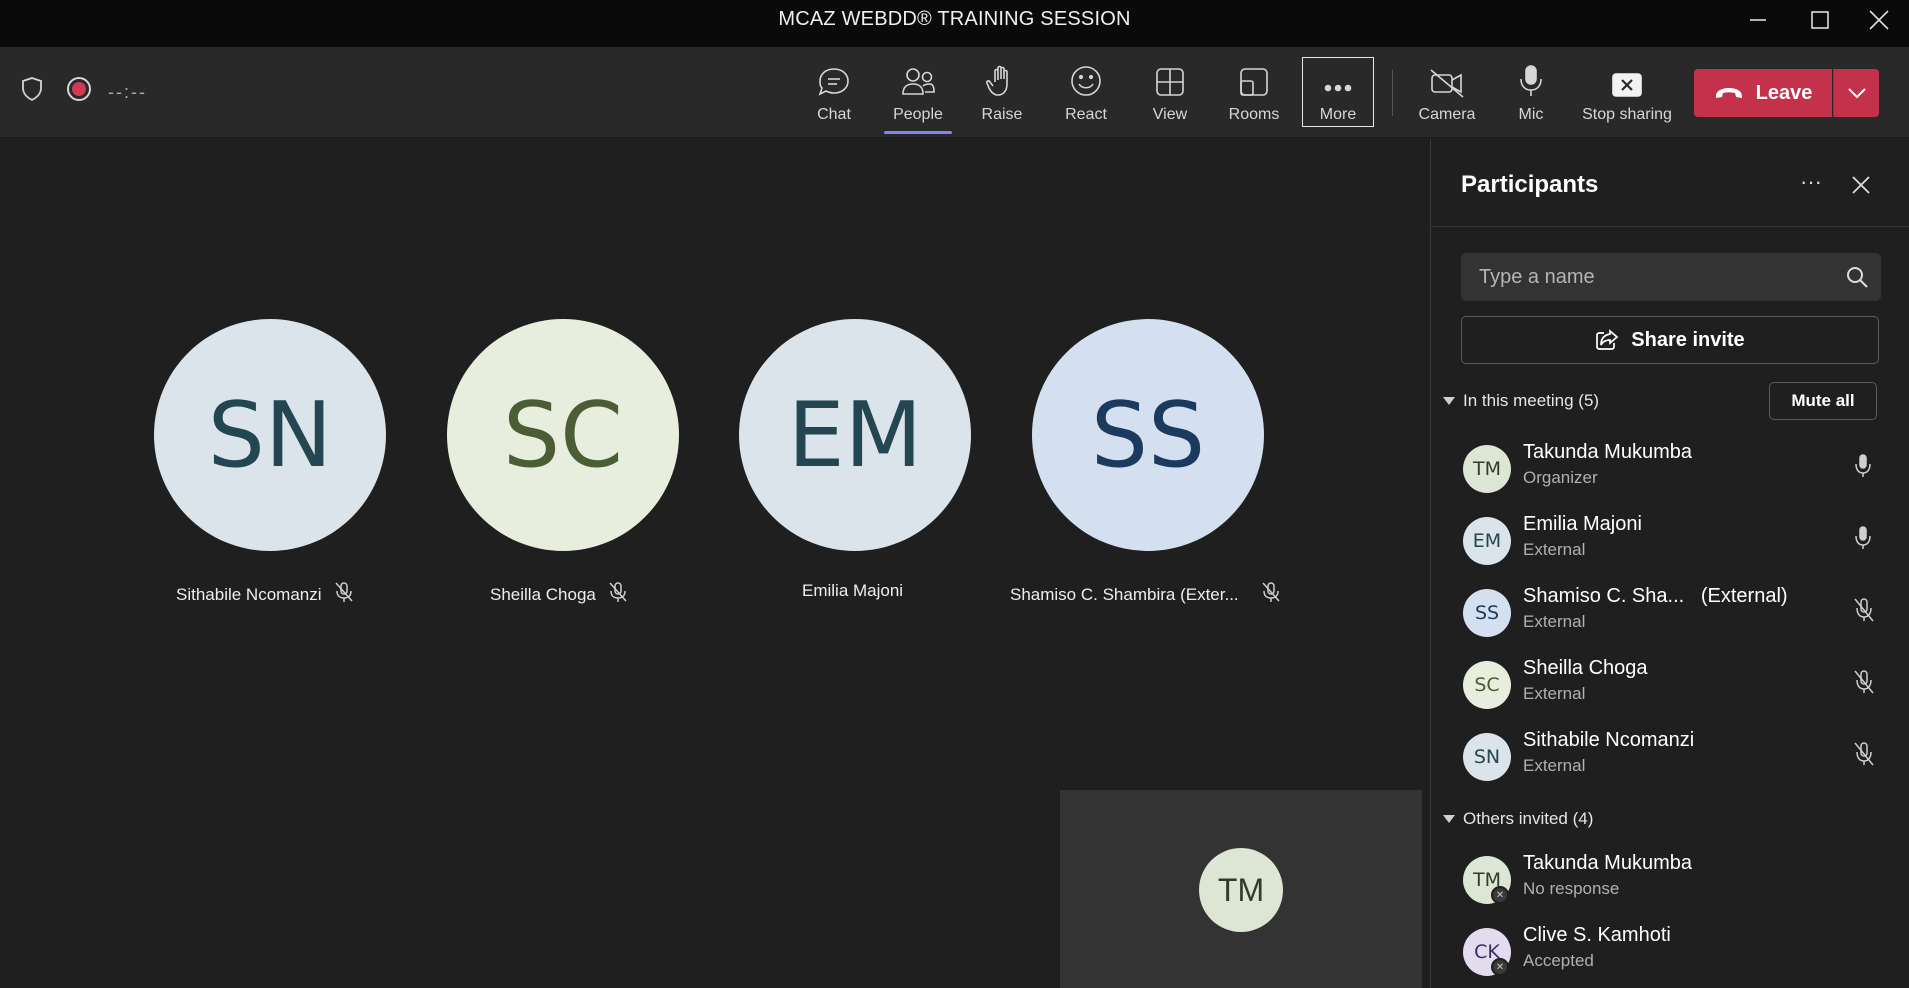  What do you see at coordinates (1784, 92) in the screenshot?
I see `leave-label: Leave` at bounding box center [1784, 92].